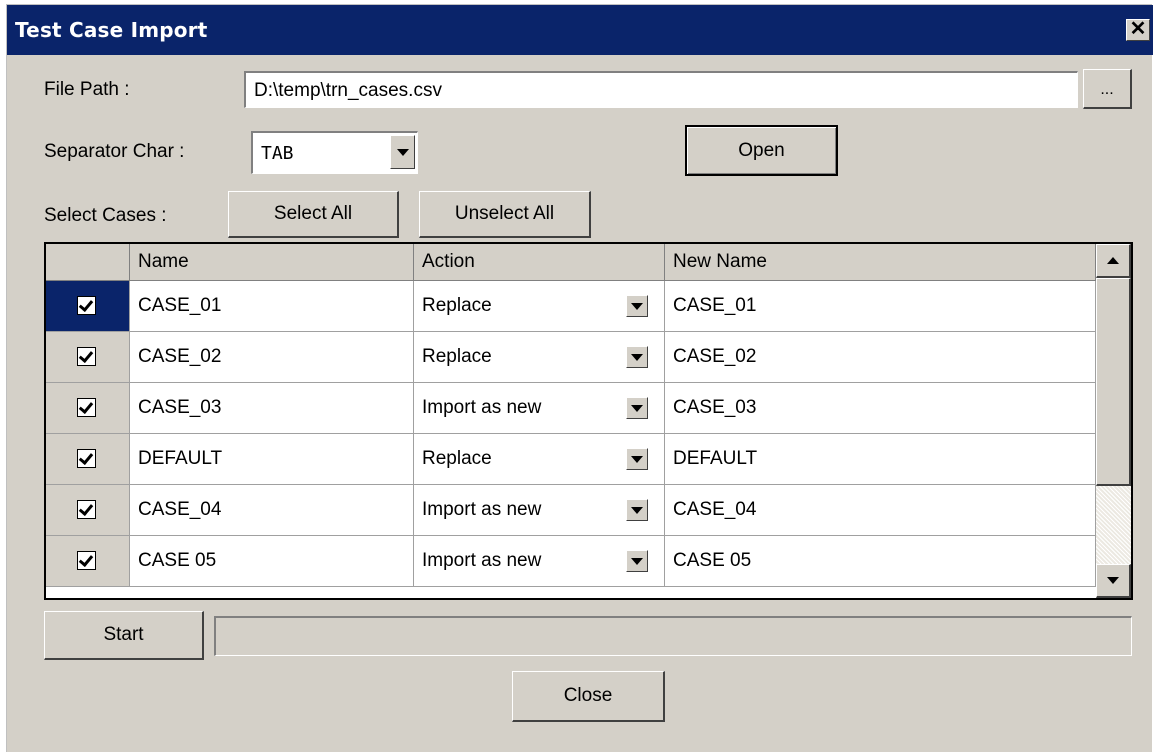 This screenshot has width=1156, height=752. I want to click on separator-label: Separator Char :, so click(114, 151).